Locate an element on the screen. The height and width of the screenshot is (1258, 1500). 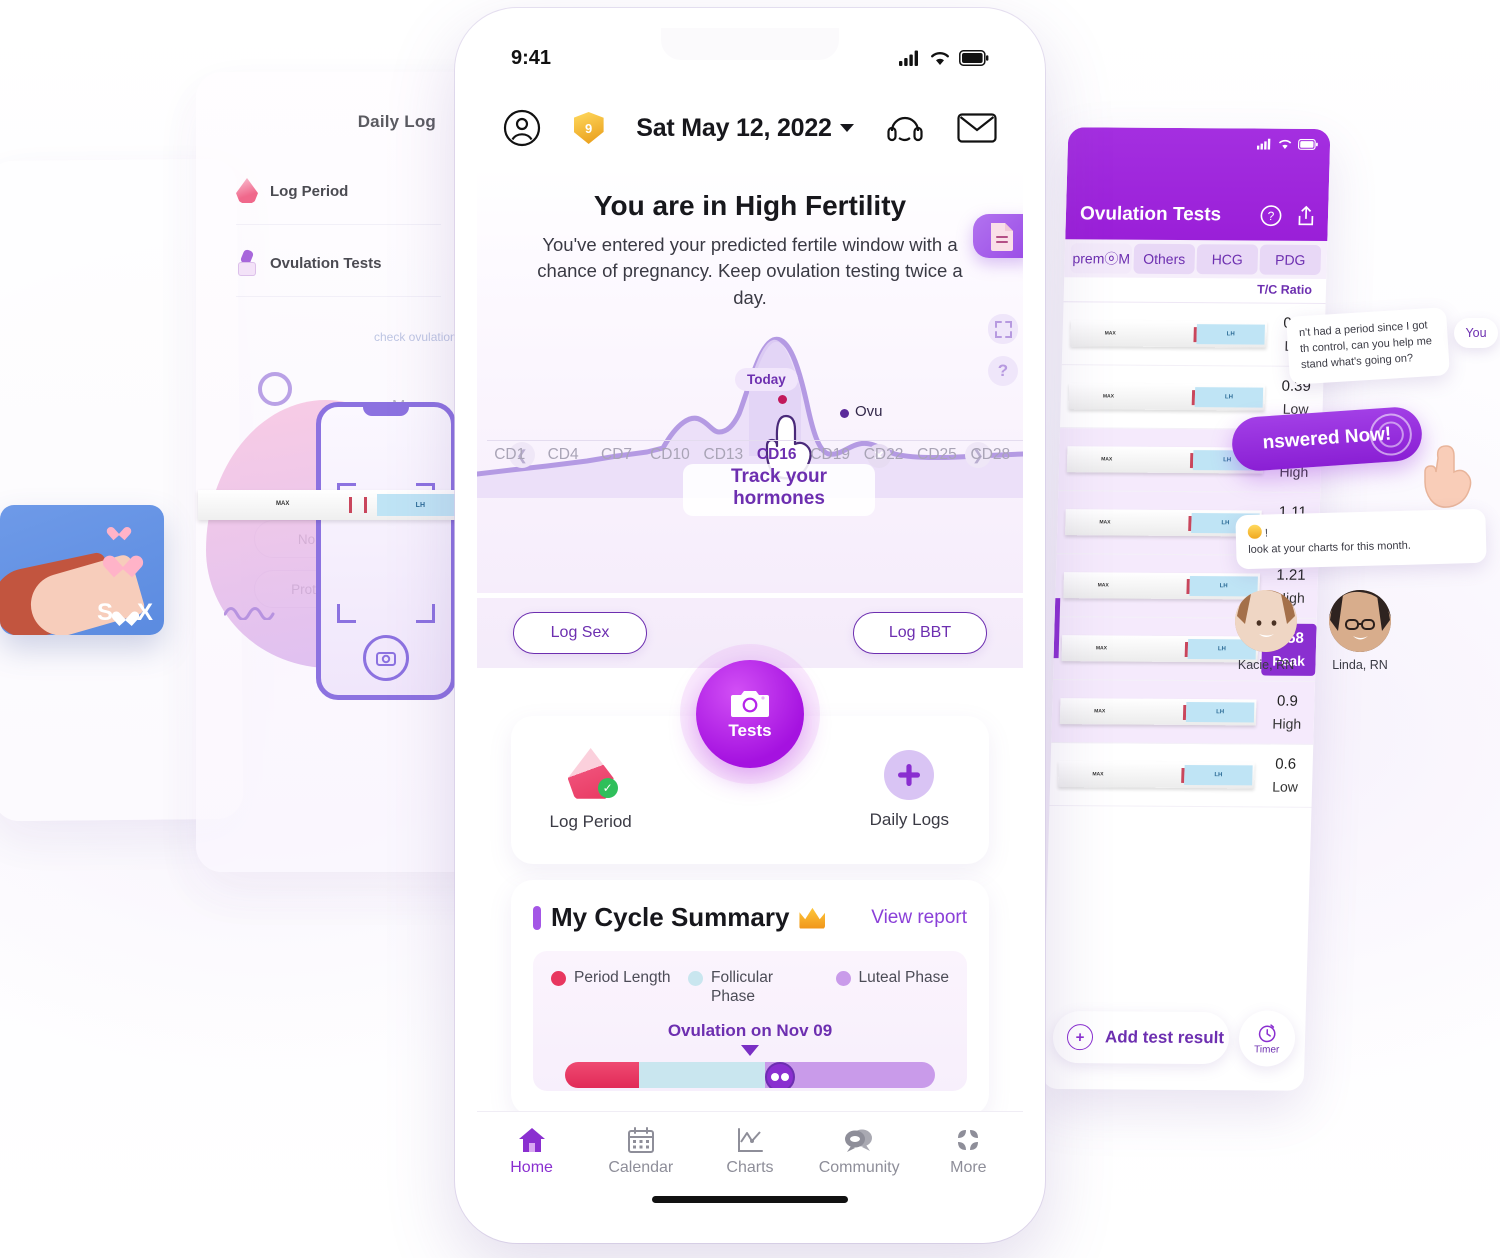
scan-corner-br-icon is located at coordinates (425, 613).